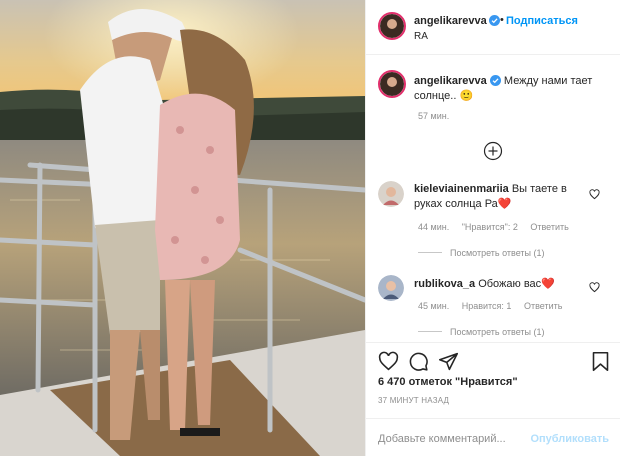 The image size is (620, 457). Describe the element at coordinates (448, 361) in the screenshot. I see `share-paper-plane-icon` at that location.